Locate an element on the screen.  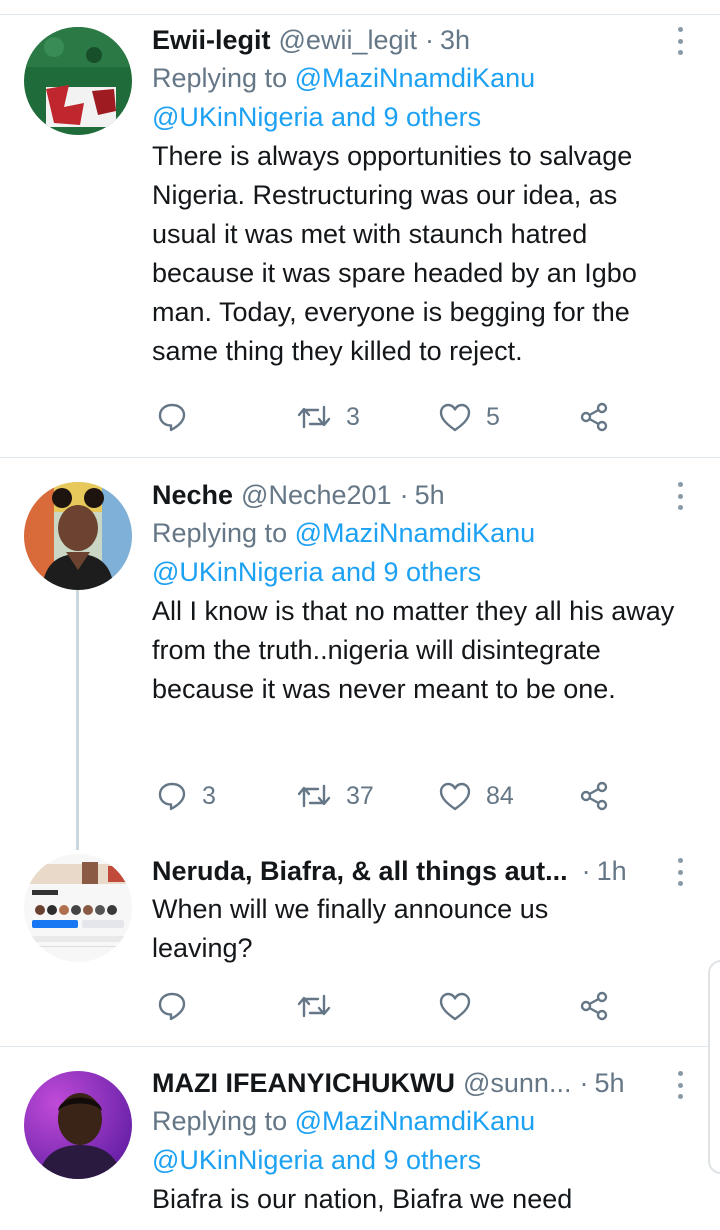
user-handle: @Neche201 is located at coordinates (316, 495).